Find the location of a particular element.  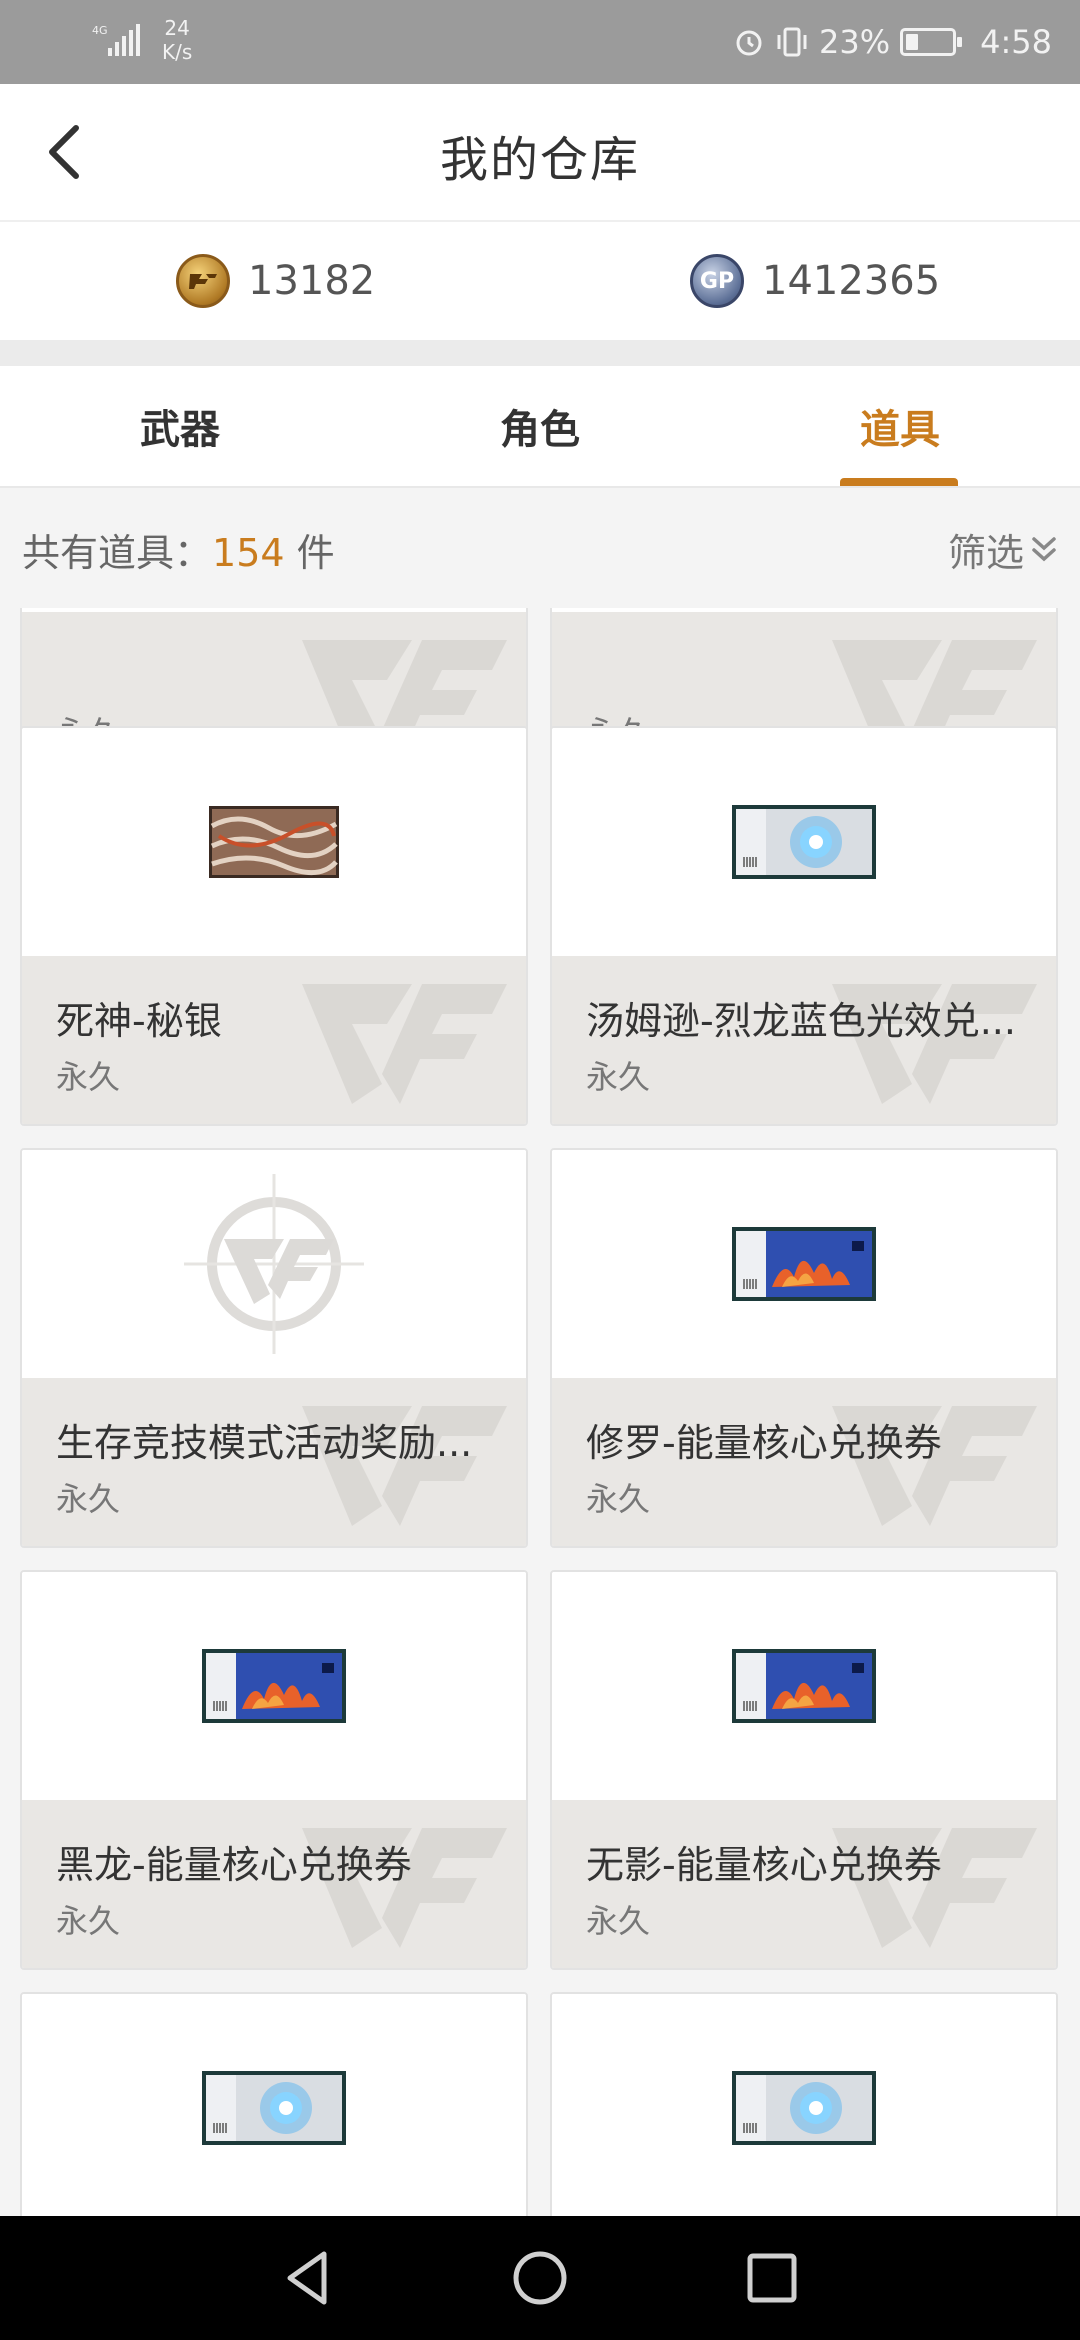

cf-points-value: 13182 is located at coordinates (312, 281).